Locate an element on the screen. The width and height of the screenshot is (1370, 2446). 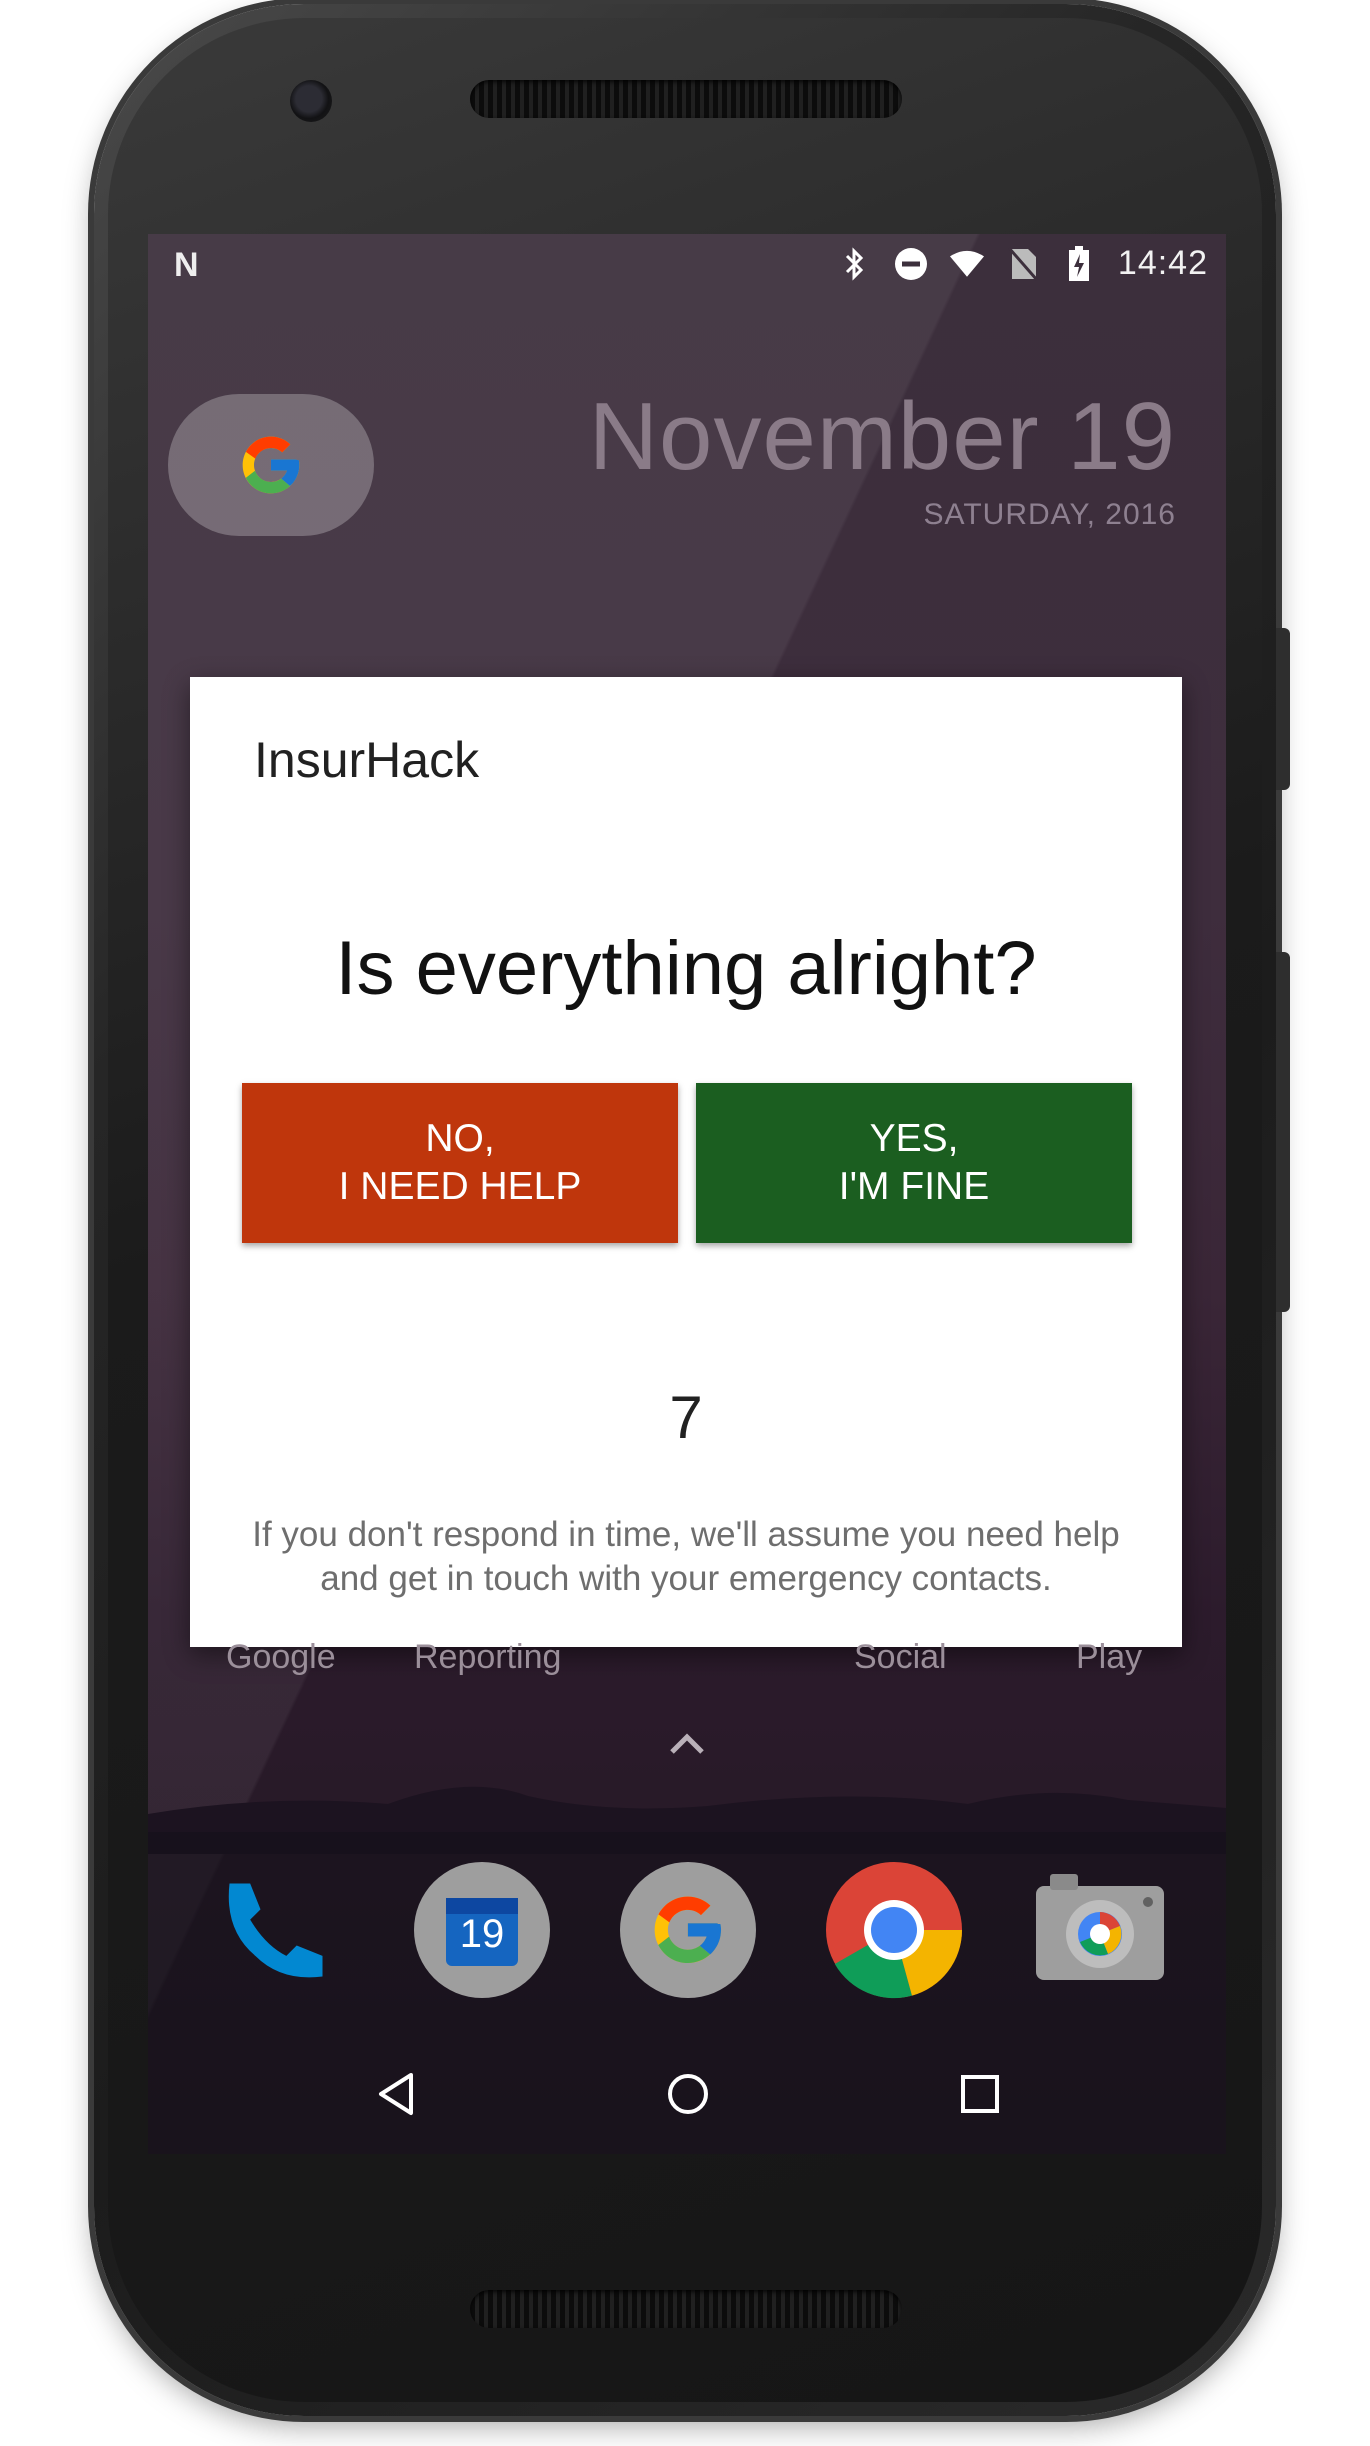
recents-icon is located at coordinates (980, 2094).